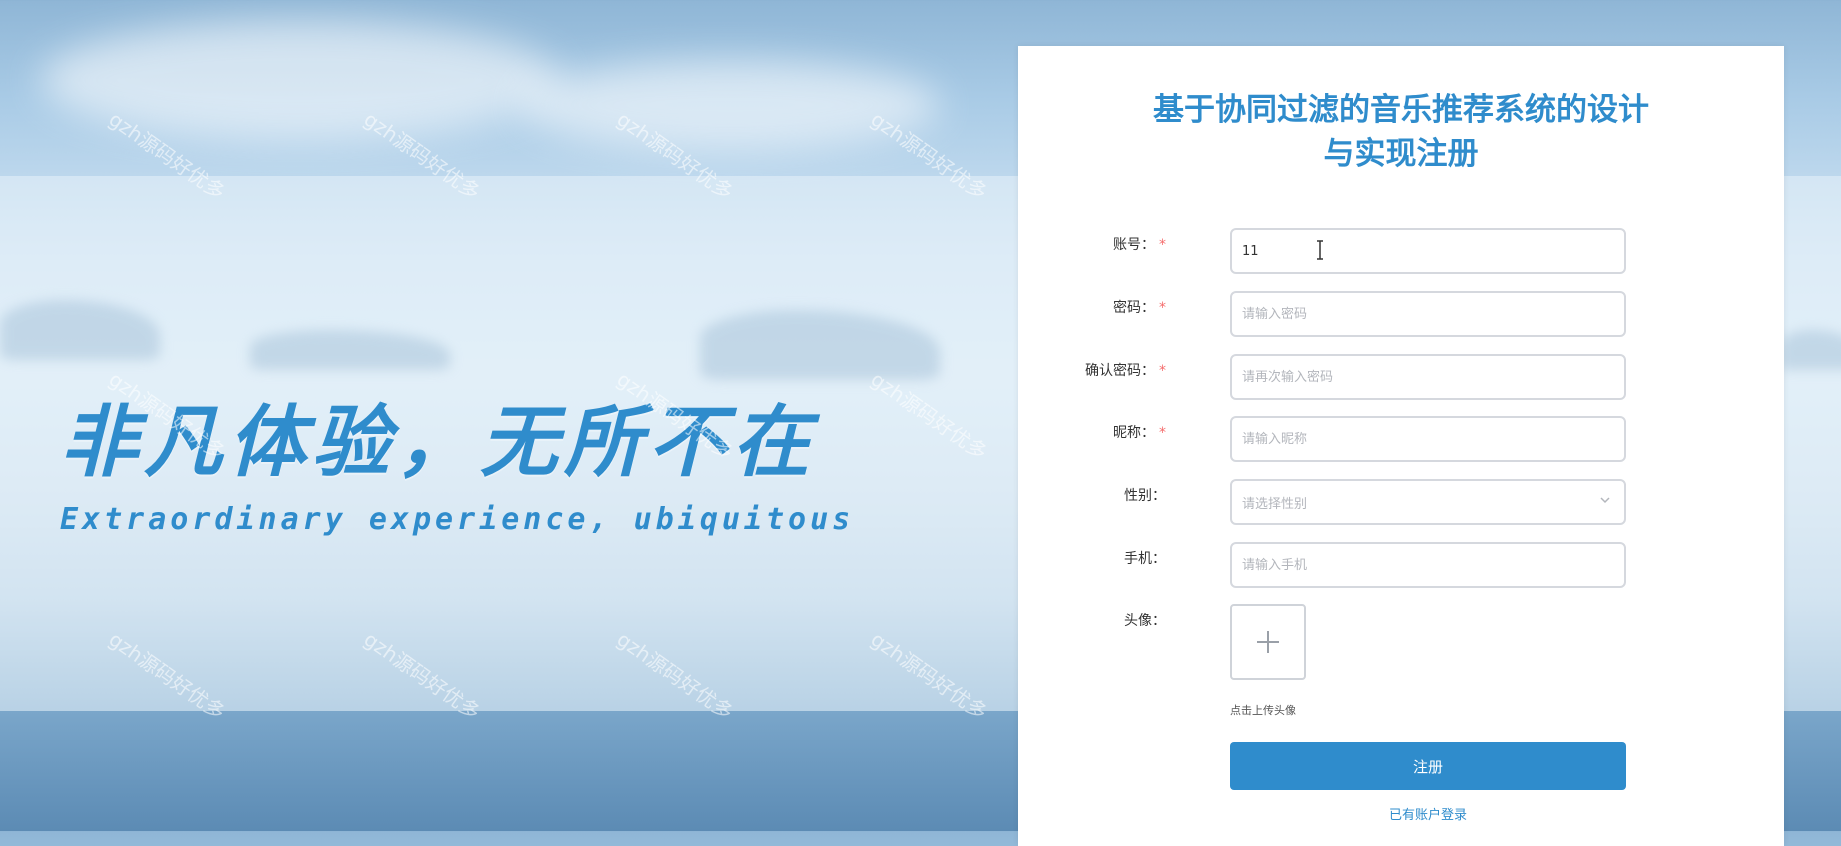 This screenshot has width=1841, height=846. Describe the element at coordinates (1401, 110) in the screenshot. I see `title-line-1: 基于协同过滤的音乐推荐系统的设计` at that location.